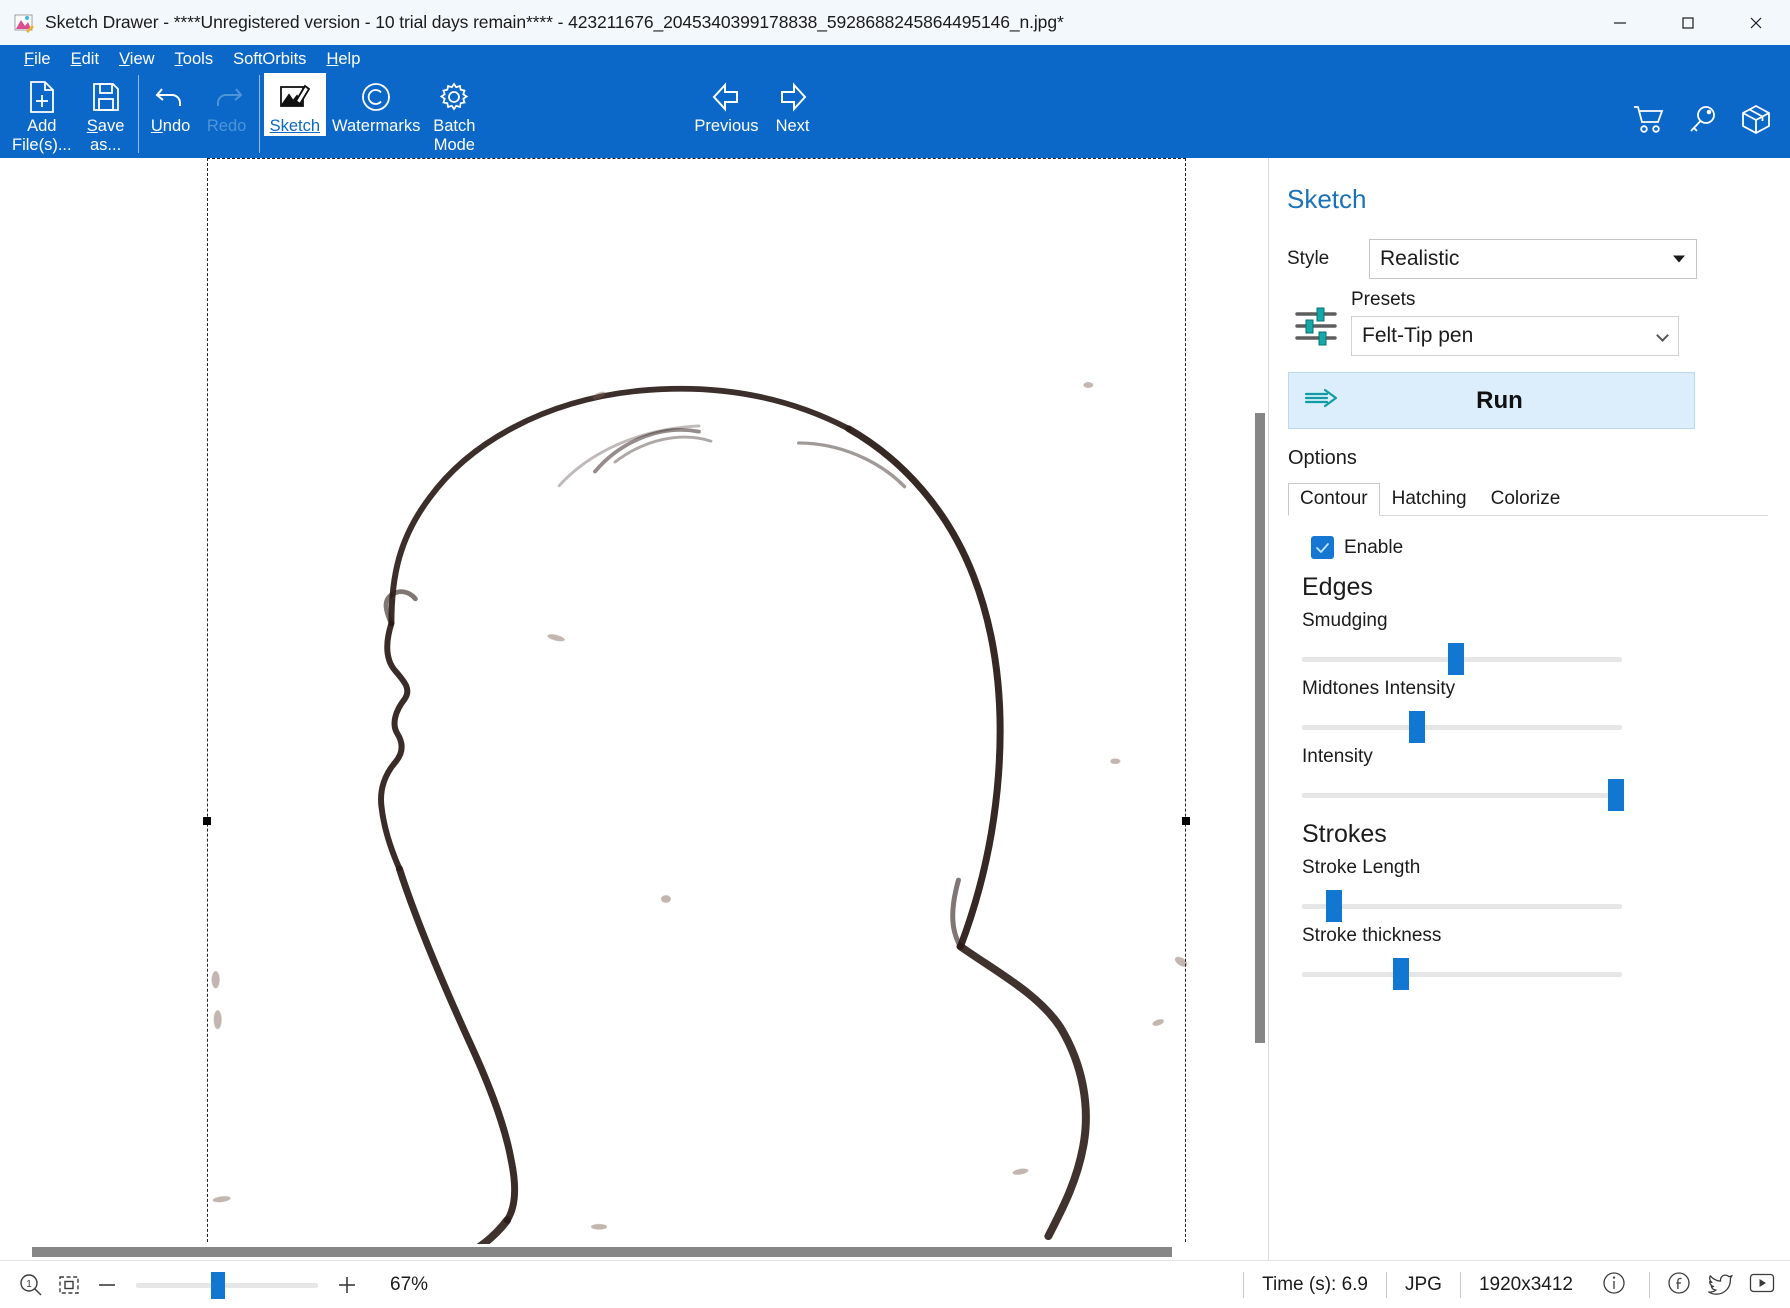 The image size is (1790, 1308). I want to click on add-file-icon, so click(42, 97).